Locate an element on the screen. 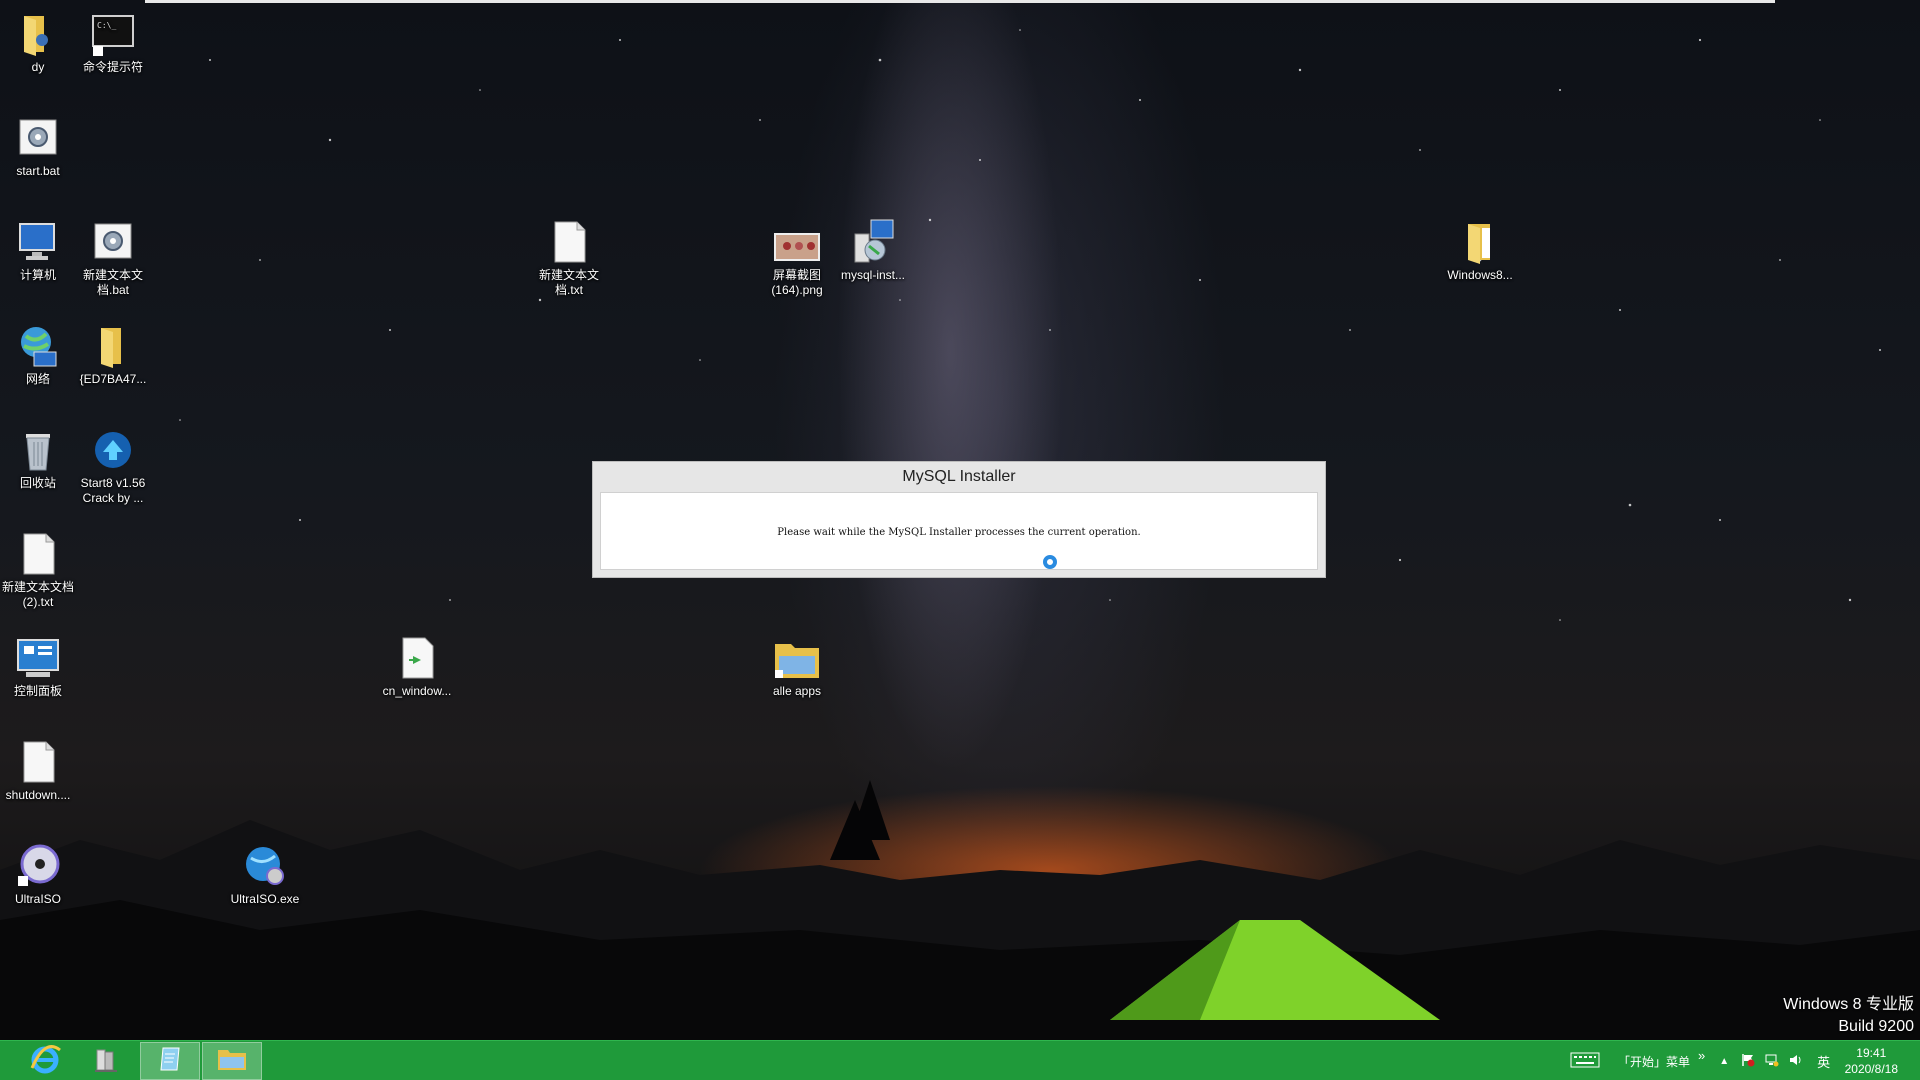 This screenshot has height=1080, width=1920. desktop-icon-newtxt: 新建文本文档.txt is located at coordinates (569, 258).